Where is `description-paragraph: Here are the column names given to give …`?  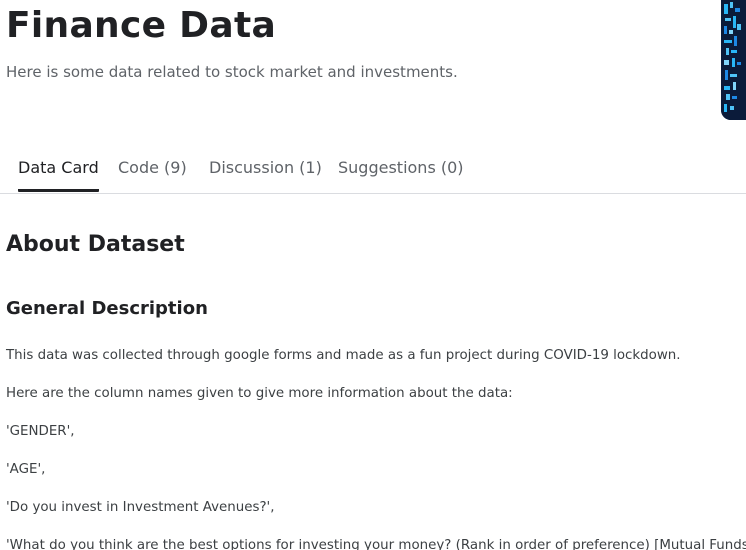 description-paragraph: Here are the column names given to give … is located at coordinates (259, 393).